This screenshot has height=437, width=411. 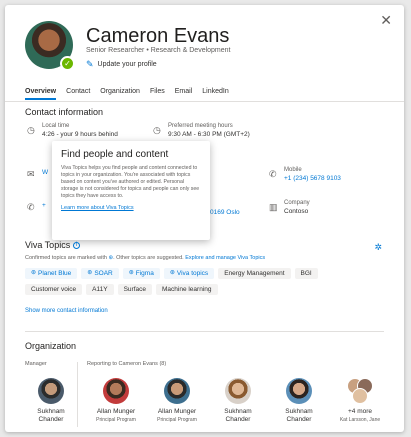 I want to click on viva-topics-heading: Viva Topics i, so click(x=53, y=245).